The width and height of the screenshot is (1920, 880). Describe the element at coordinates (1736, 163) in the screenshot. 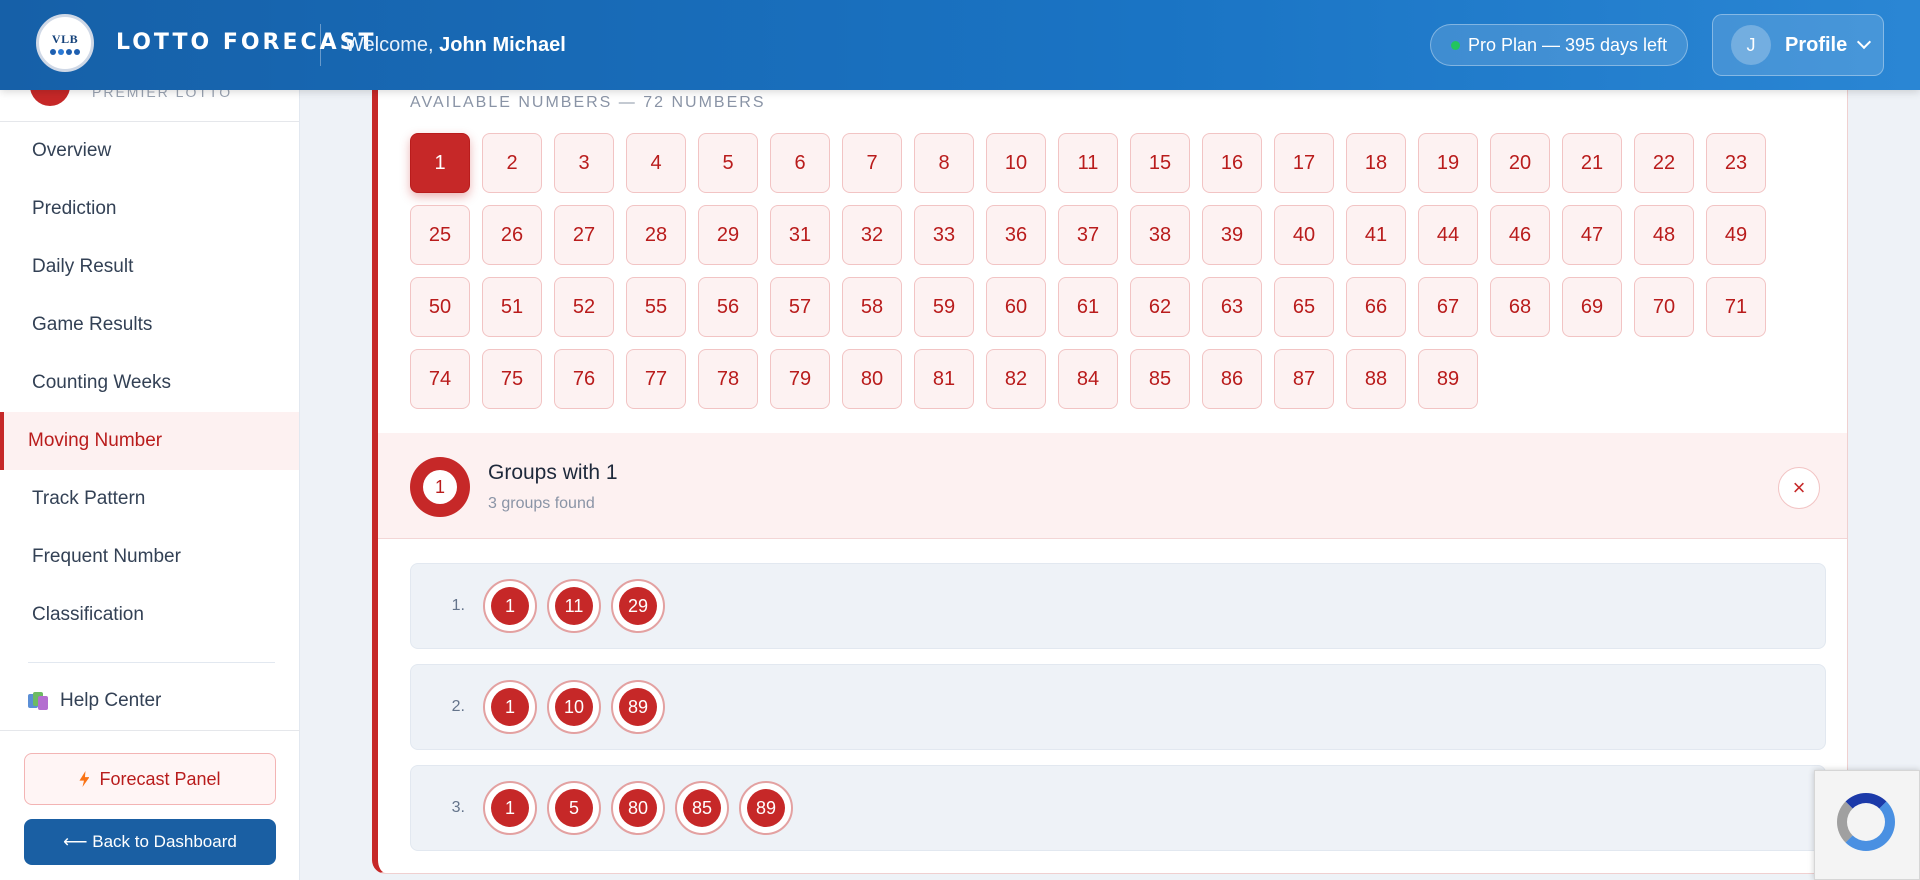

I see `number-button: 23` at that location.